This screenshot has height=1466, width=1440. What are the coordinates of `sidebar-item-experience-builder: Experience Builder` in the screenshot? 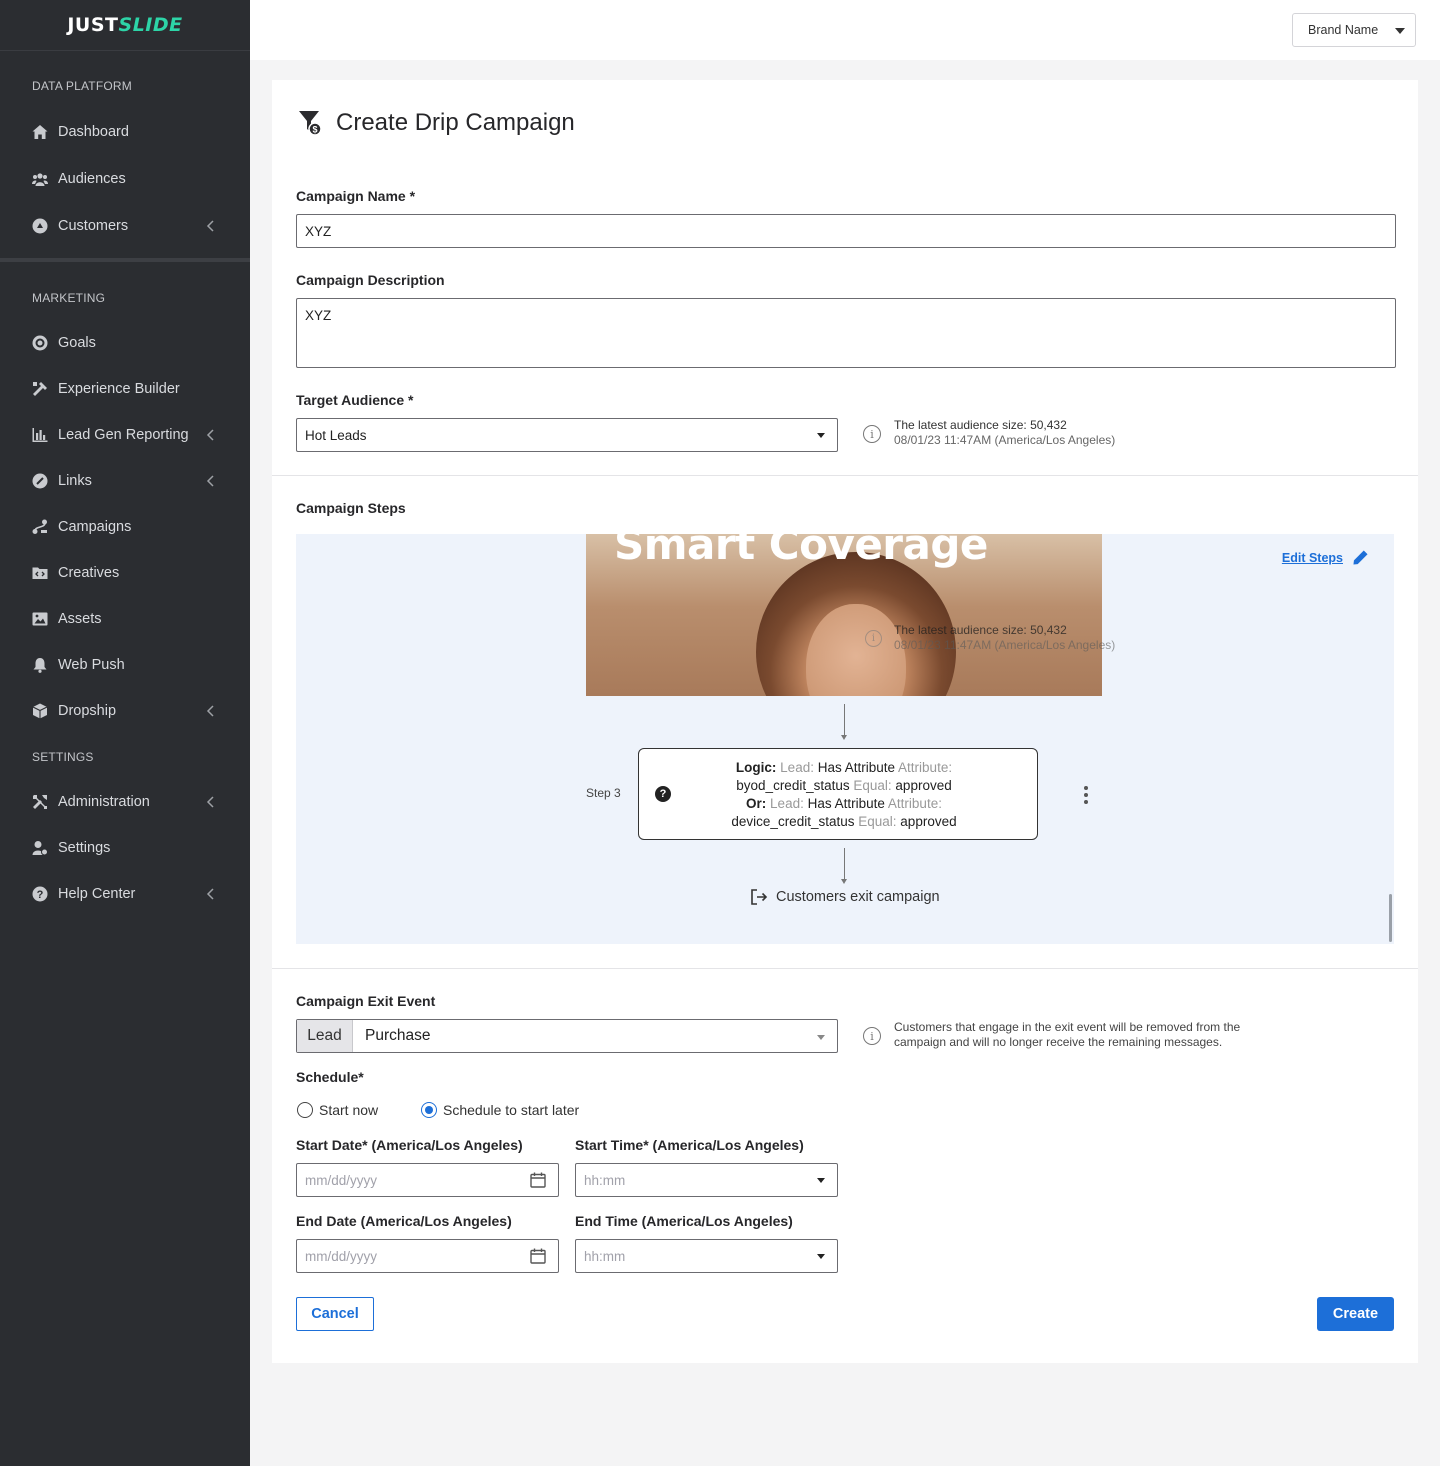 It's located at (125, 389).